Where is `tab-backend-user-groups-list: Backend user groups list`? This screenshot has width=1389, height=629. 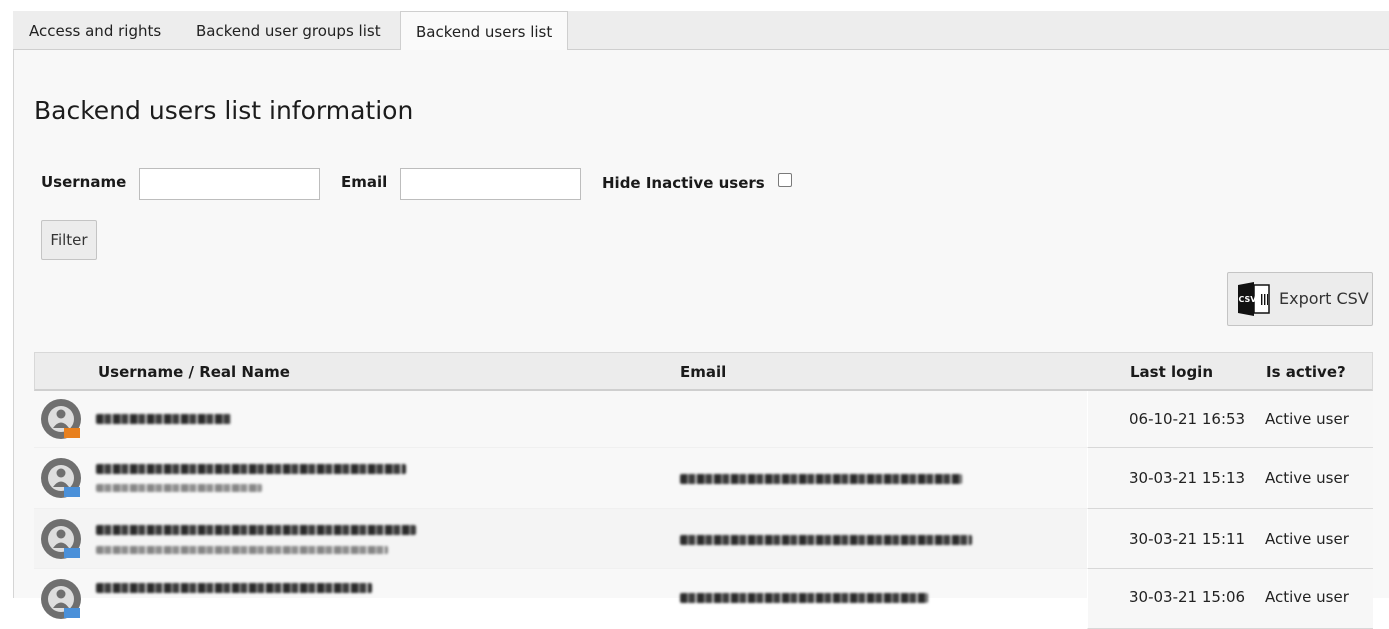
tab-backend-user-groups-list: Backend user groups list is located at coordinates (288, 30).